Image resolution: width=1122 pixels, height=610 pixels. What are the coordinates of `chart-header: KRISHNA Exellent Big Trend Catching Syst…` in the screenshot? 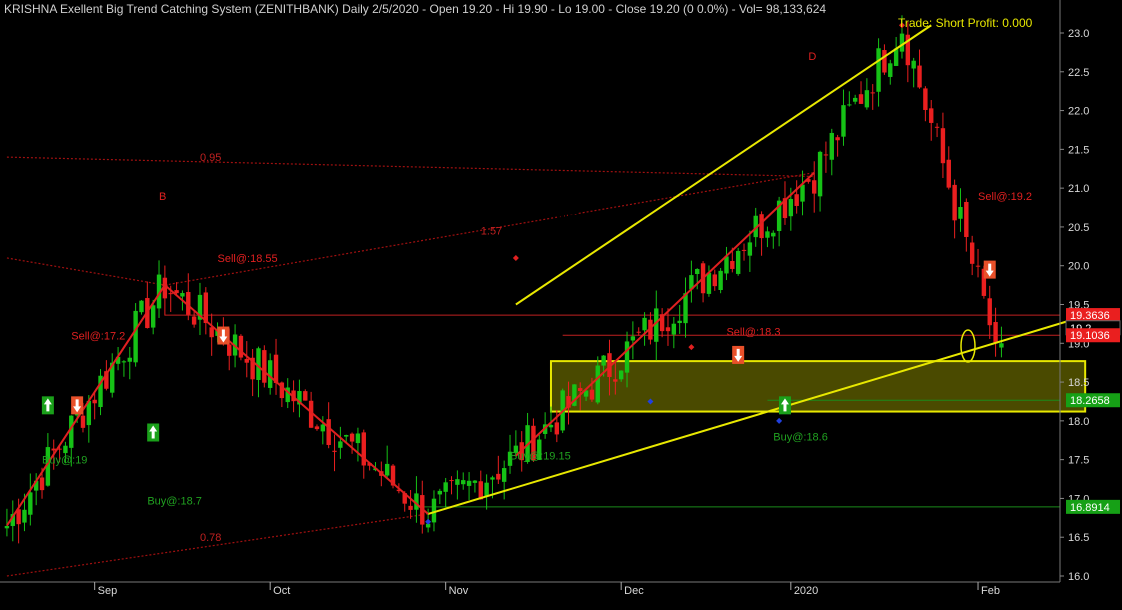 It's located at (415, 9).